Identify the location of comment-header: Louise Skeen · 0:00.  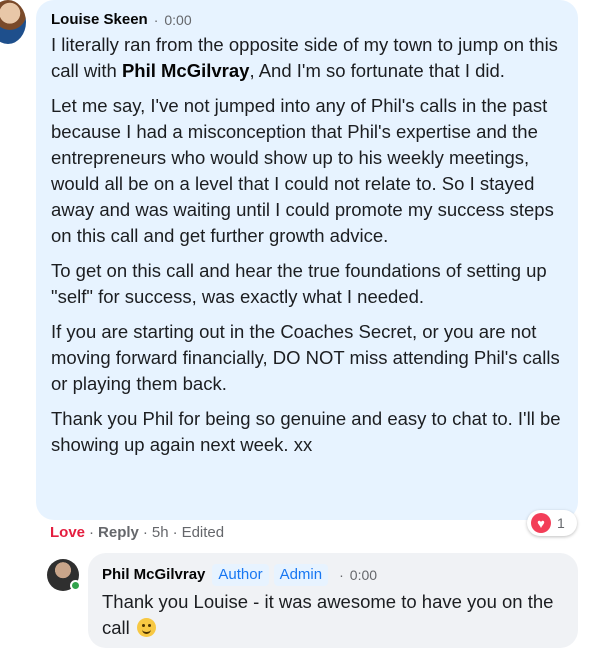
(308, 20).